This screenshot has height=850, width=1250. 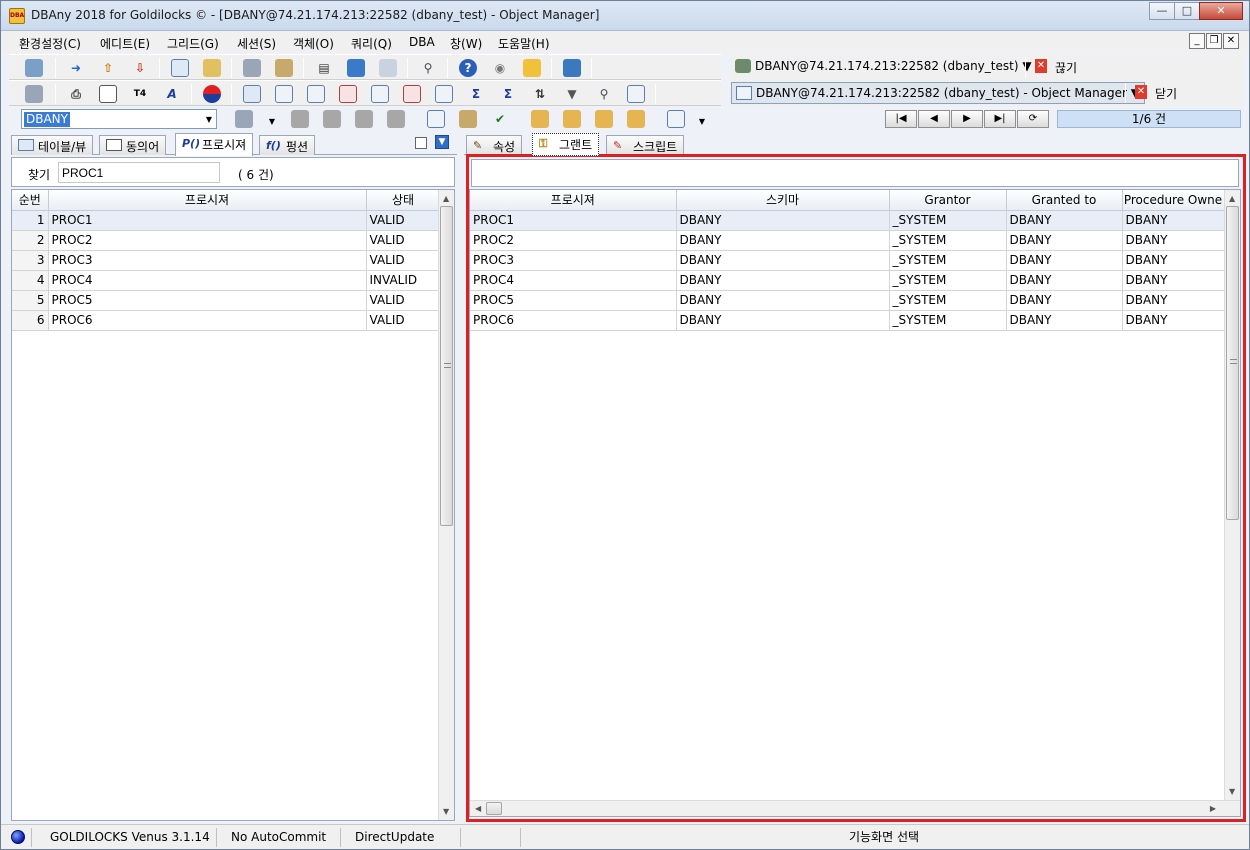 What do you see at coordinates (108, 68) in the screenshot?
I see `upload-icon: ⇧` at bounding box center [108, 68].